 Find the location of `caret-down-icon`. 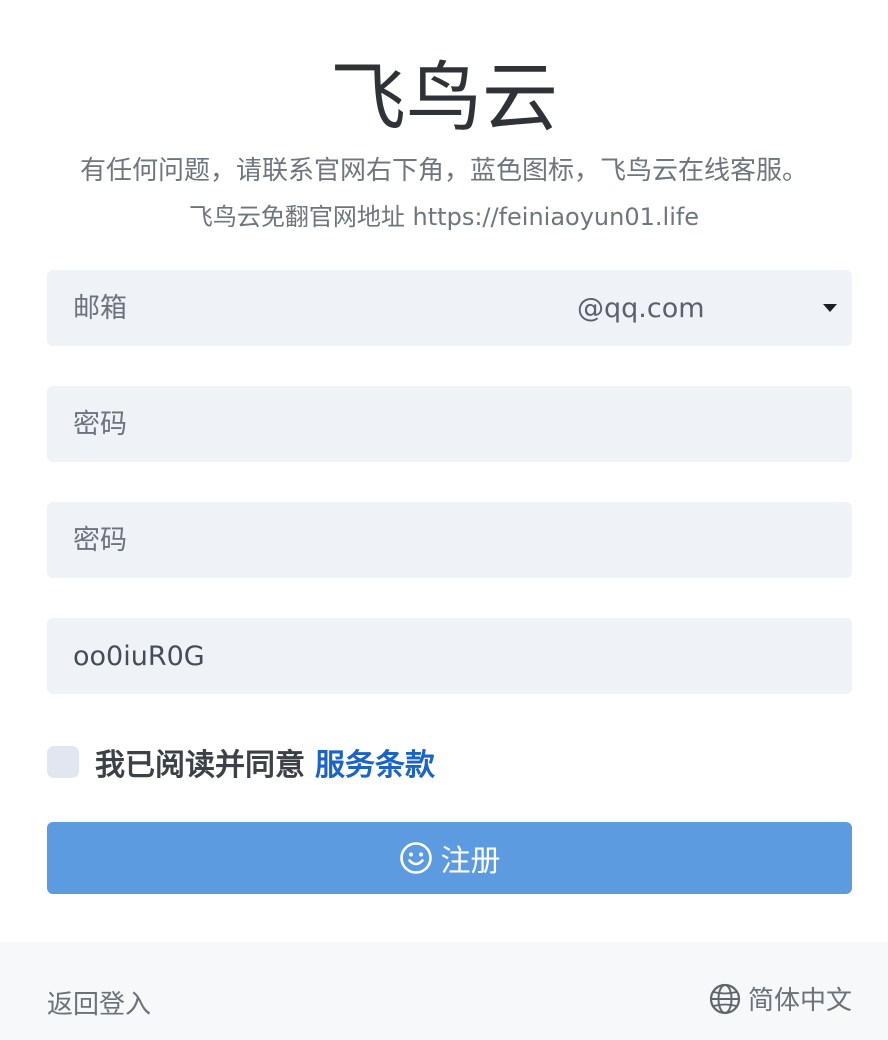

caret-down-icon is located at coordinates (830, 308).